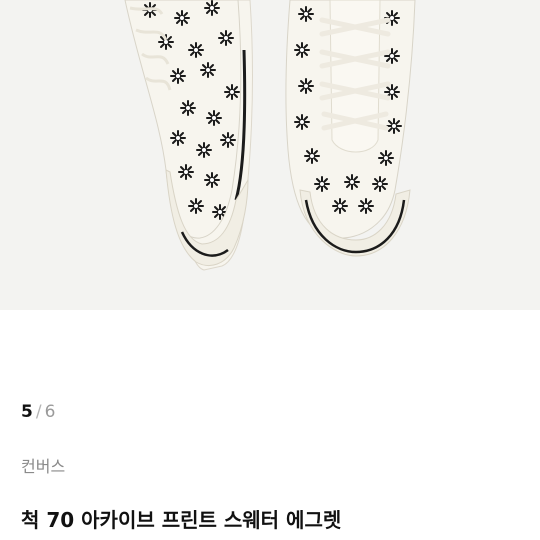 The width and height of the screenshot is (540, 540). I want to click on left-shoe, so click(188, 135).